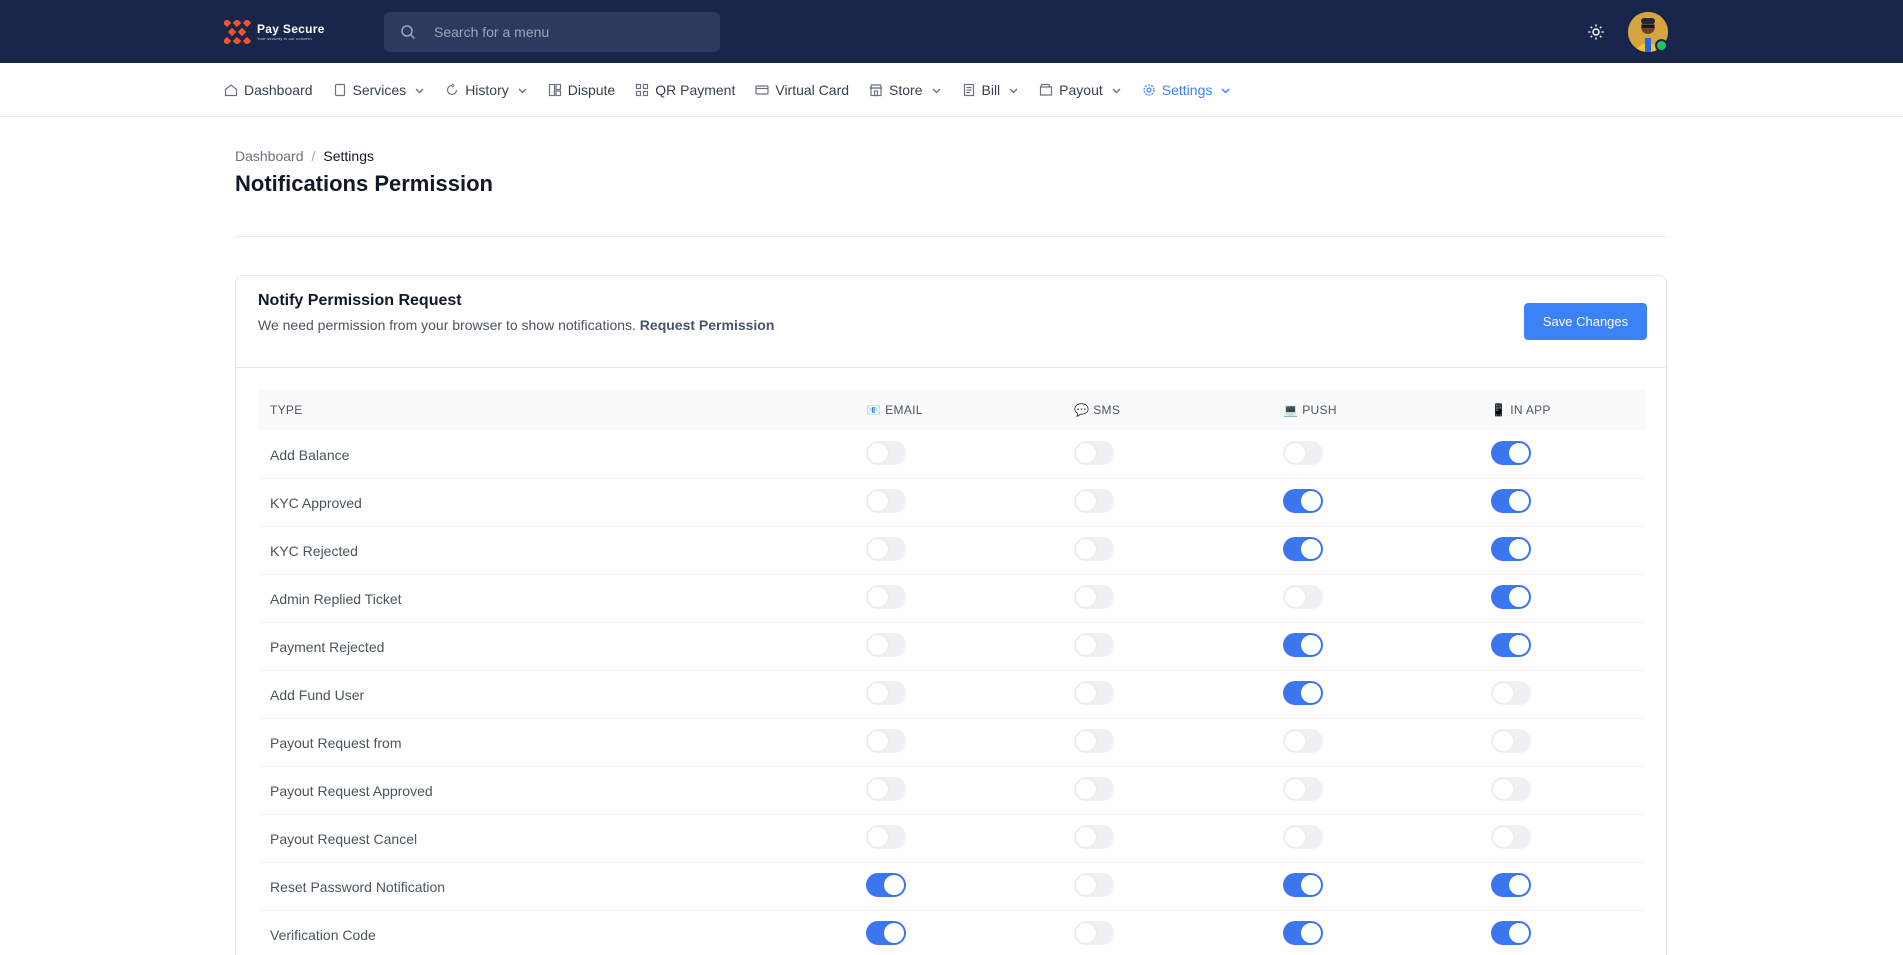  Describe the element at coordinates (1080, 90) in the screenshot. I see `nav-item-payout: Payout` at that location.